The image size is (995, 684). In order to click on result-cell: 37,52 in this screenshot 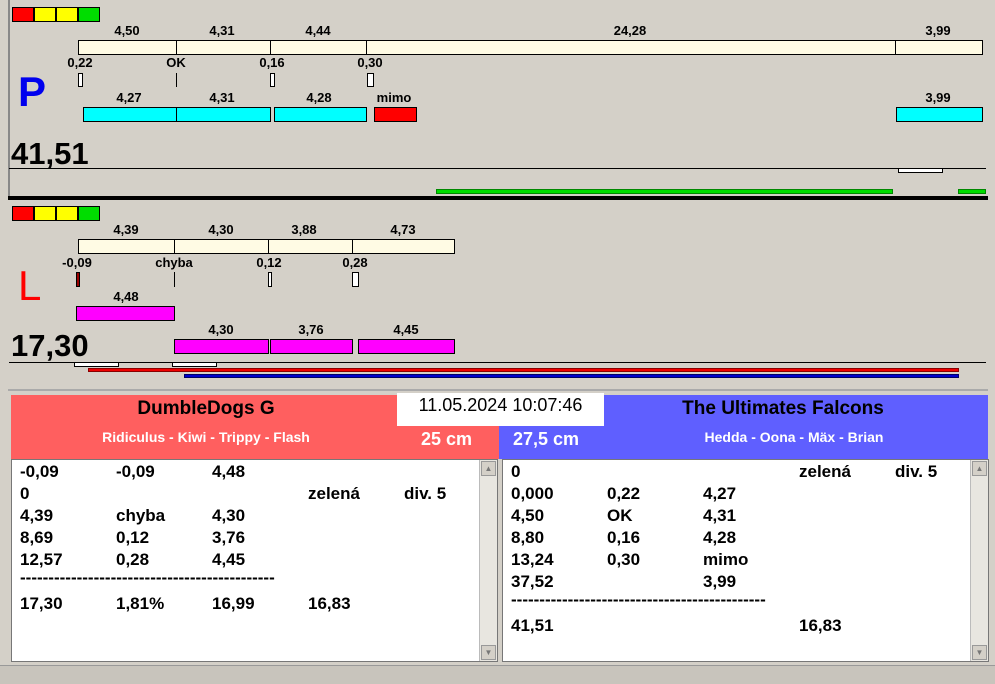, I will do `click(532, 581)`.